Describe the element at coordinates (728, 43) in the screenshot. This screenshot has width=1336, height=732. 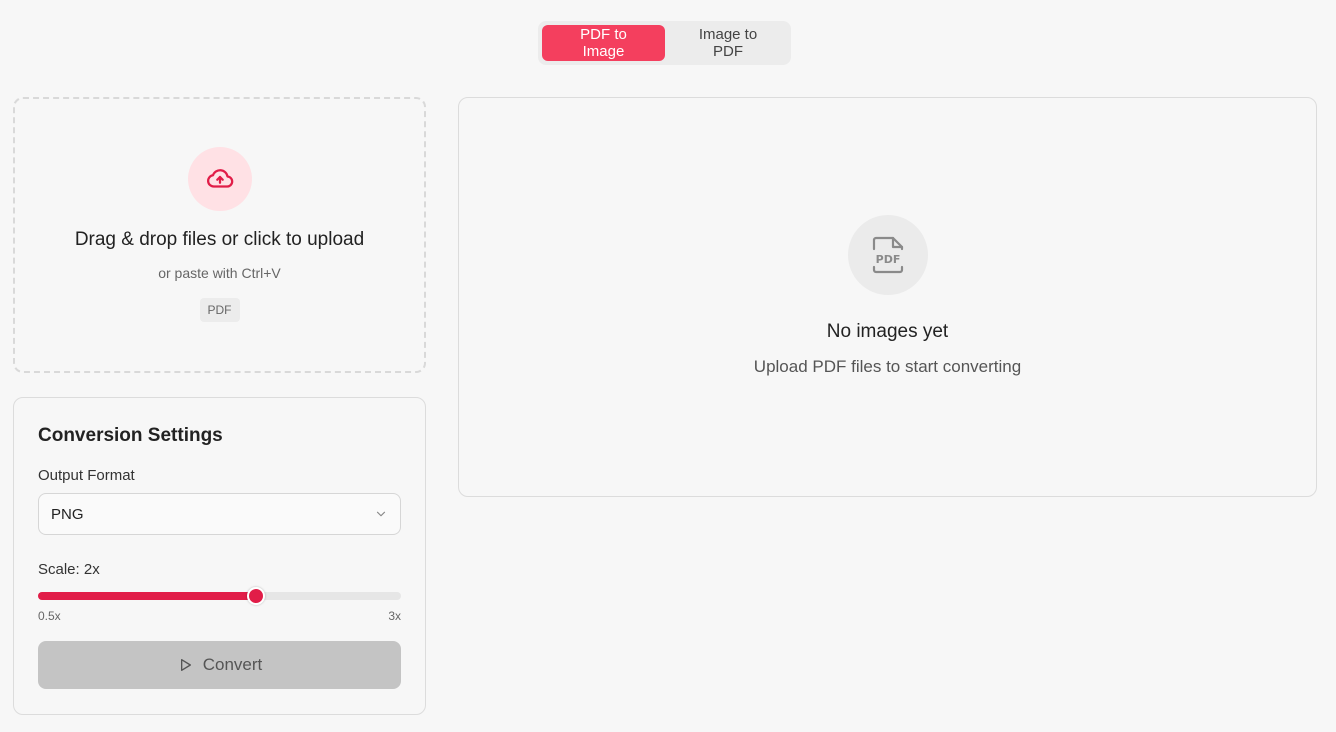
I see `tab-image-to-pdf: Image to PDF` at that location.